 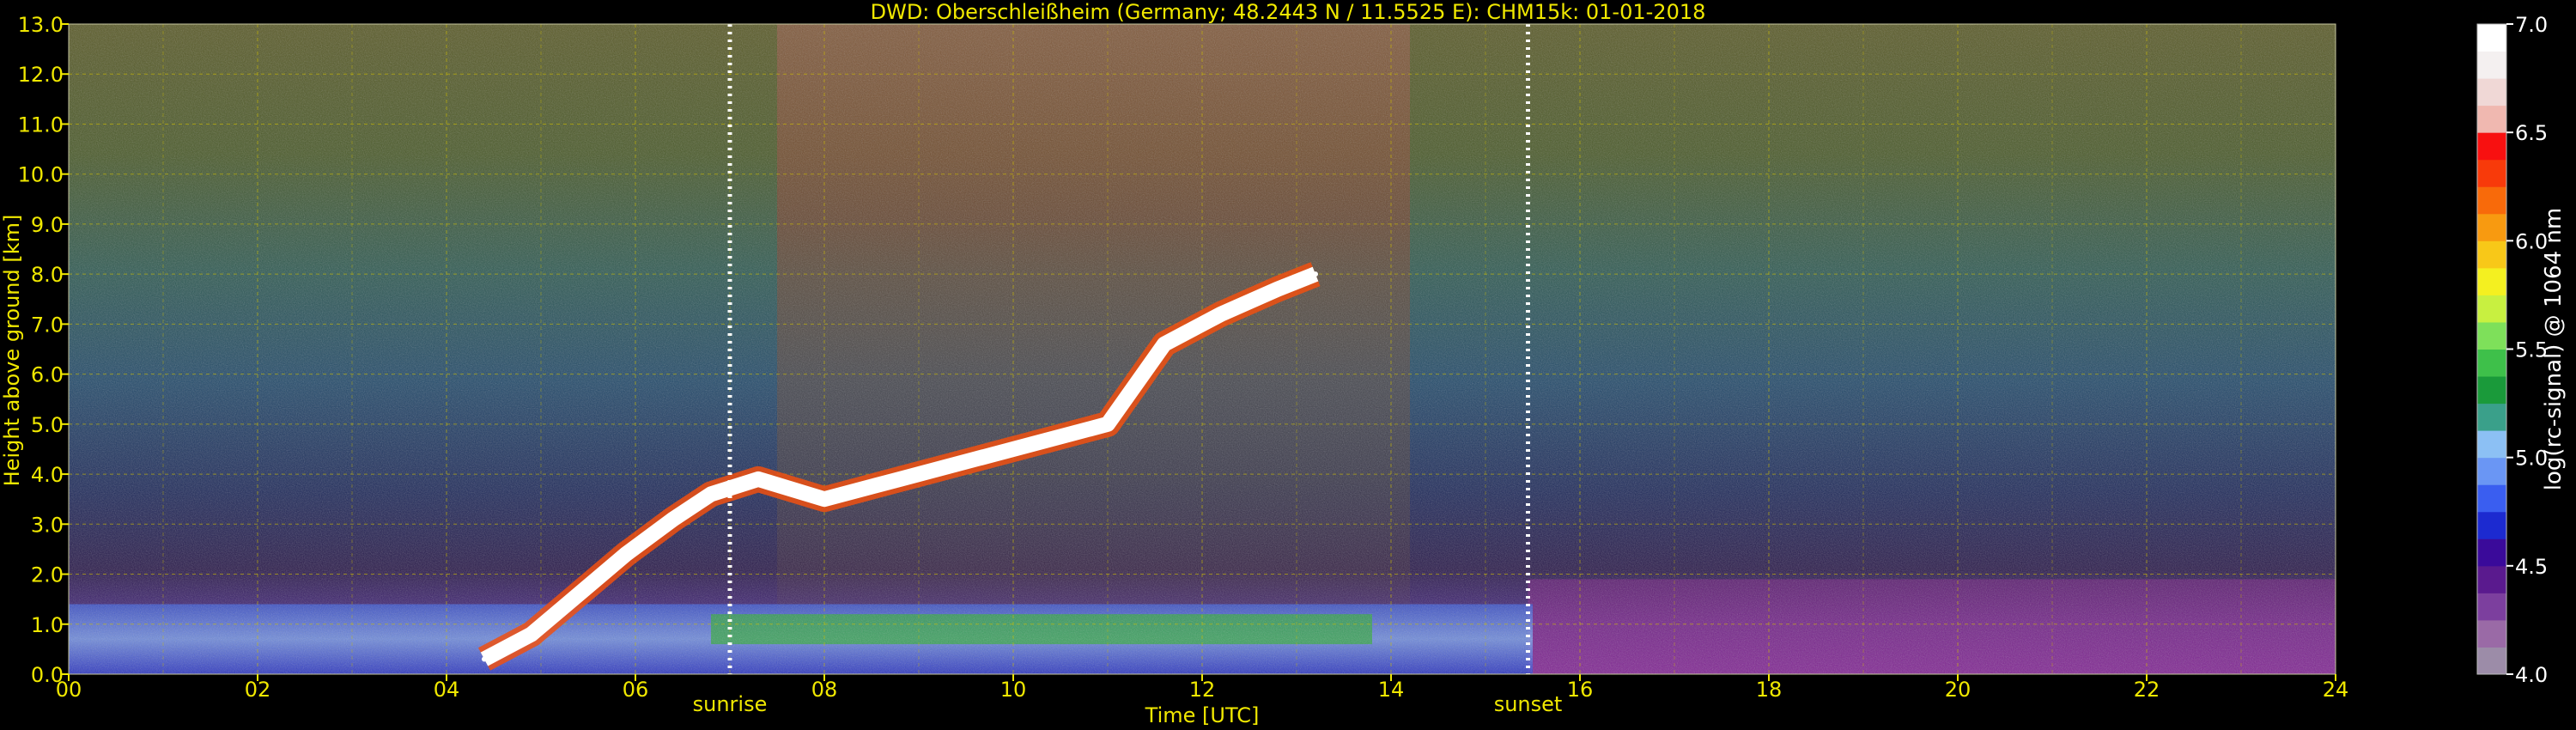 I want to click on colorbar-tick-label: 7.0, so click(x=2531, y=25).